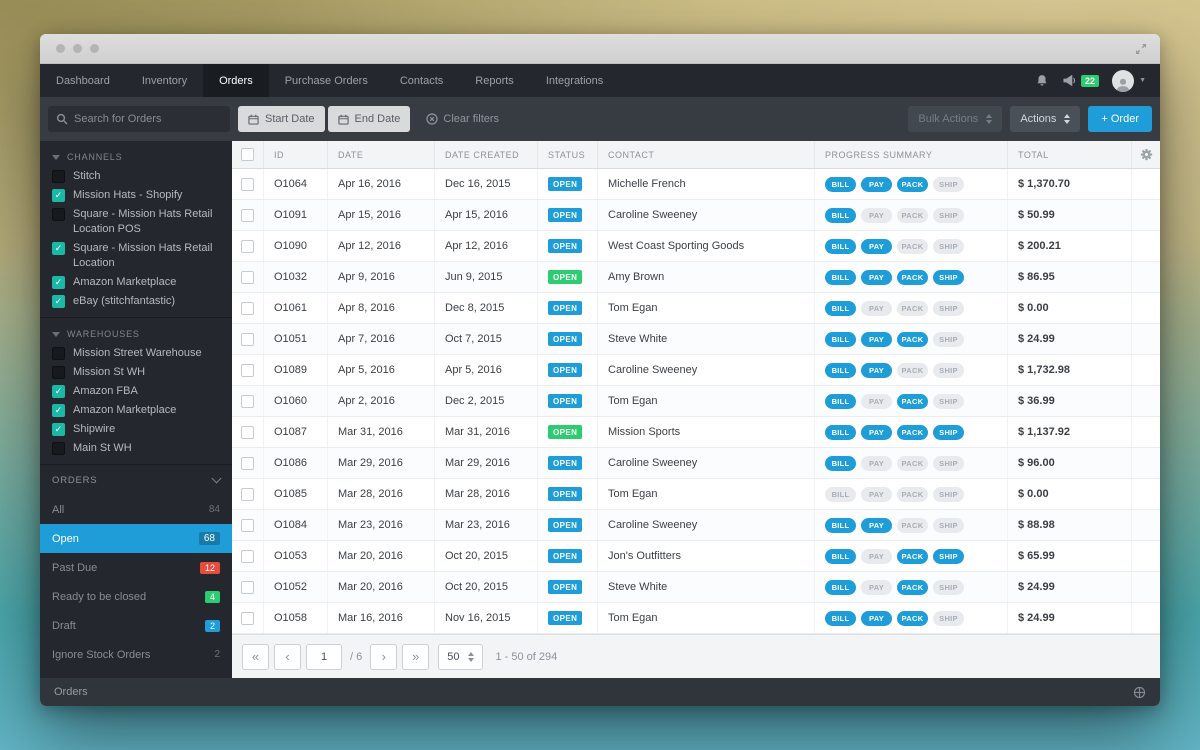  I want to click on orders-filter-open: Open 68, so click(136, 538).